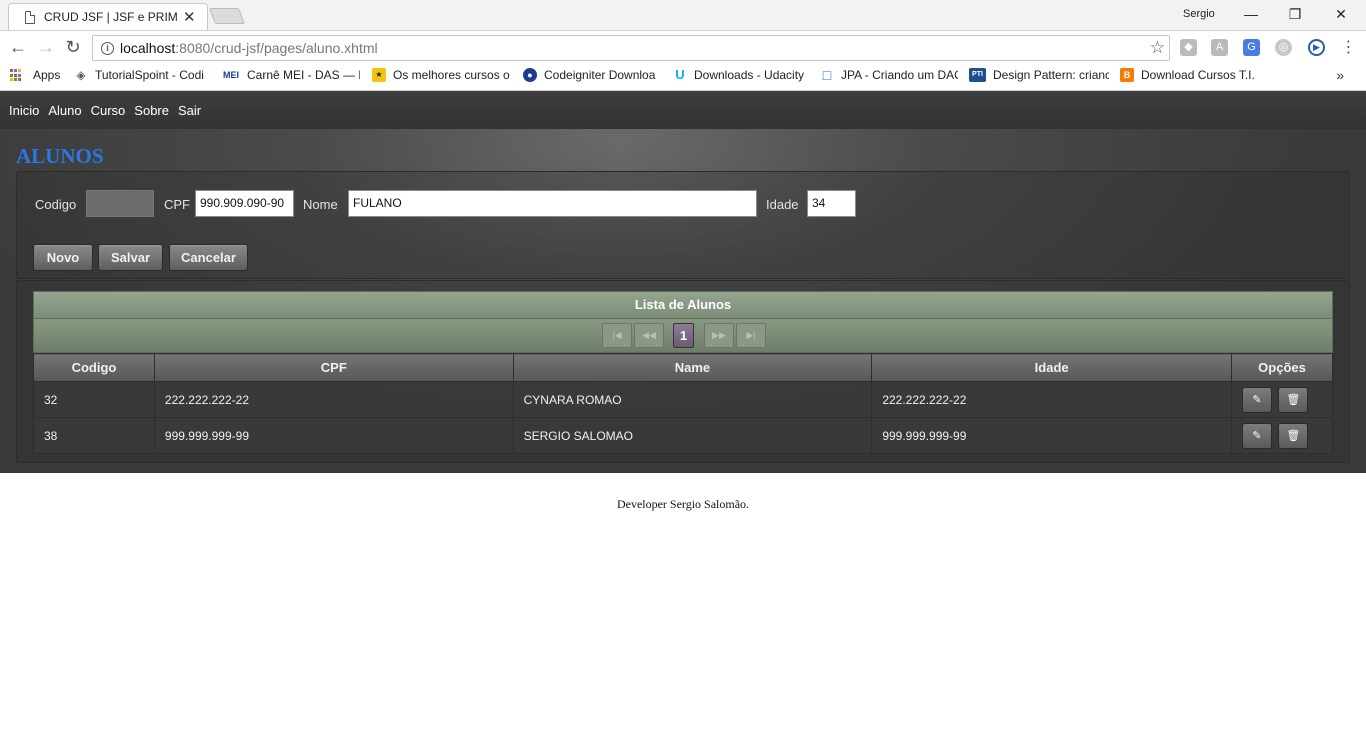 The height and width of the screenshot is (738, 1366). I want to click on tab-title: CRUD JSF | JSF e PRIMEFACES, so click(110, 17).